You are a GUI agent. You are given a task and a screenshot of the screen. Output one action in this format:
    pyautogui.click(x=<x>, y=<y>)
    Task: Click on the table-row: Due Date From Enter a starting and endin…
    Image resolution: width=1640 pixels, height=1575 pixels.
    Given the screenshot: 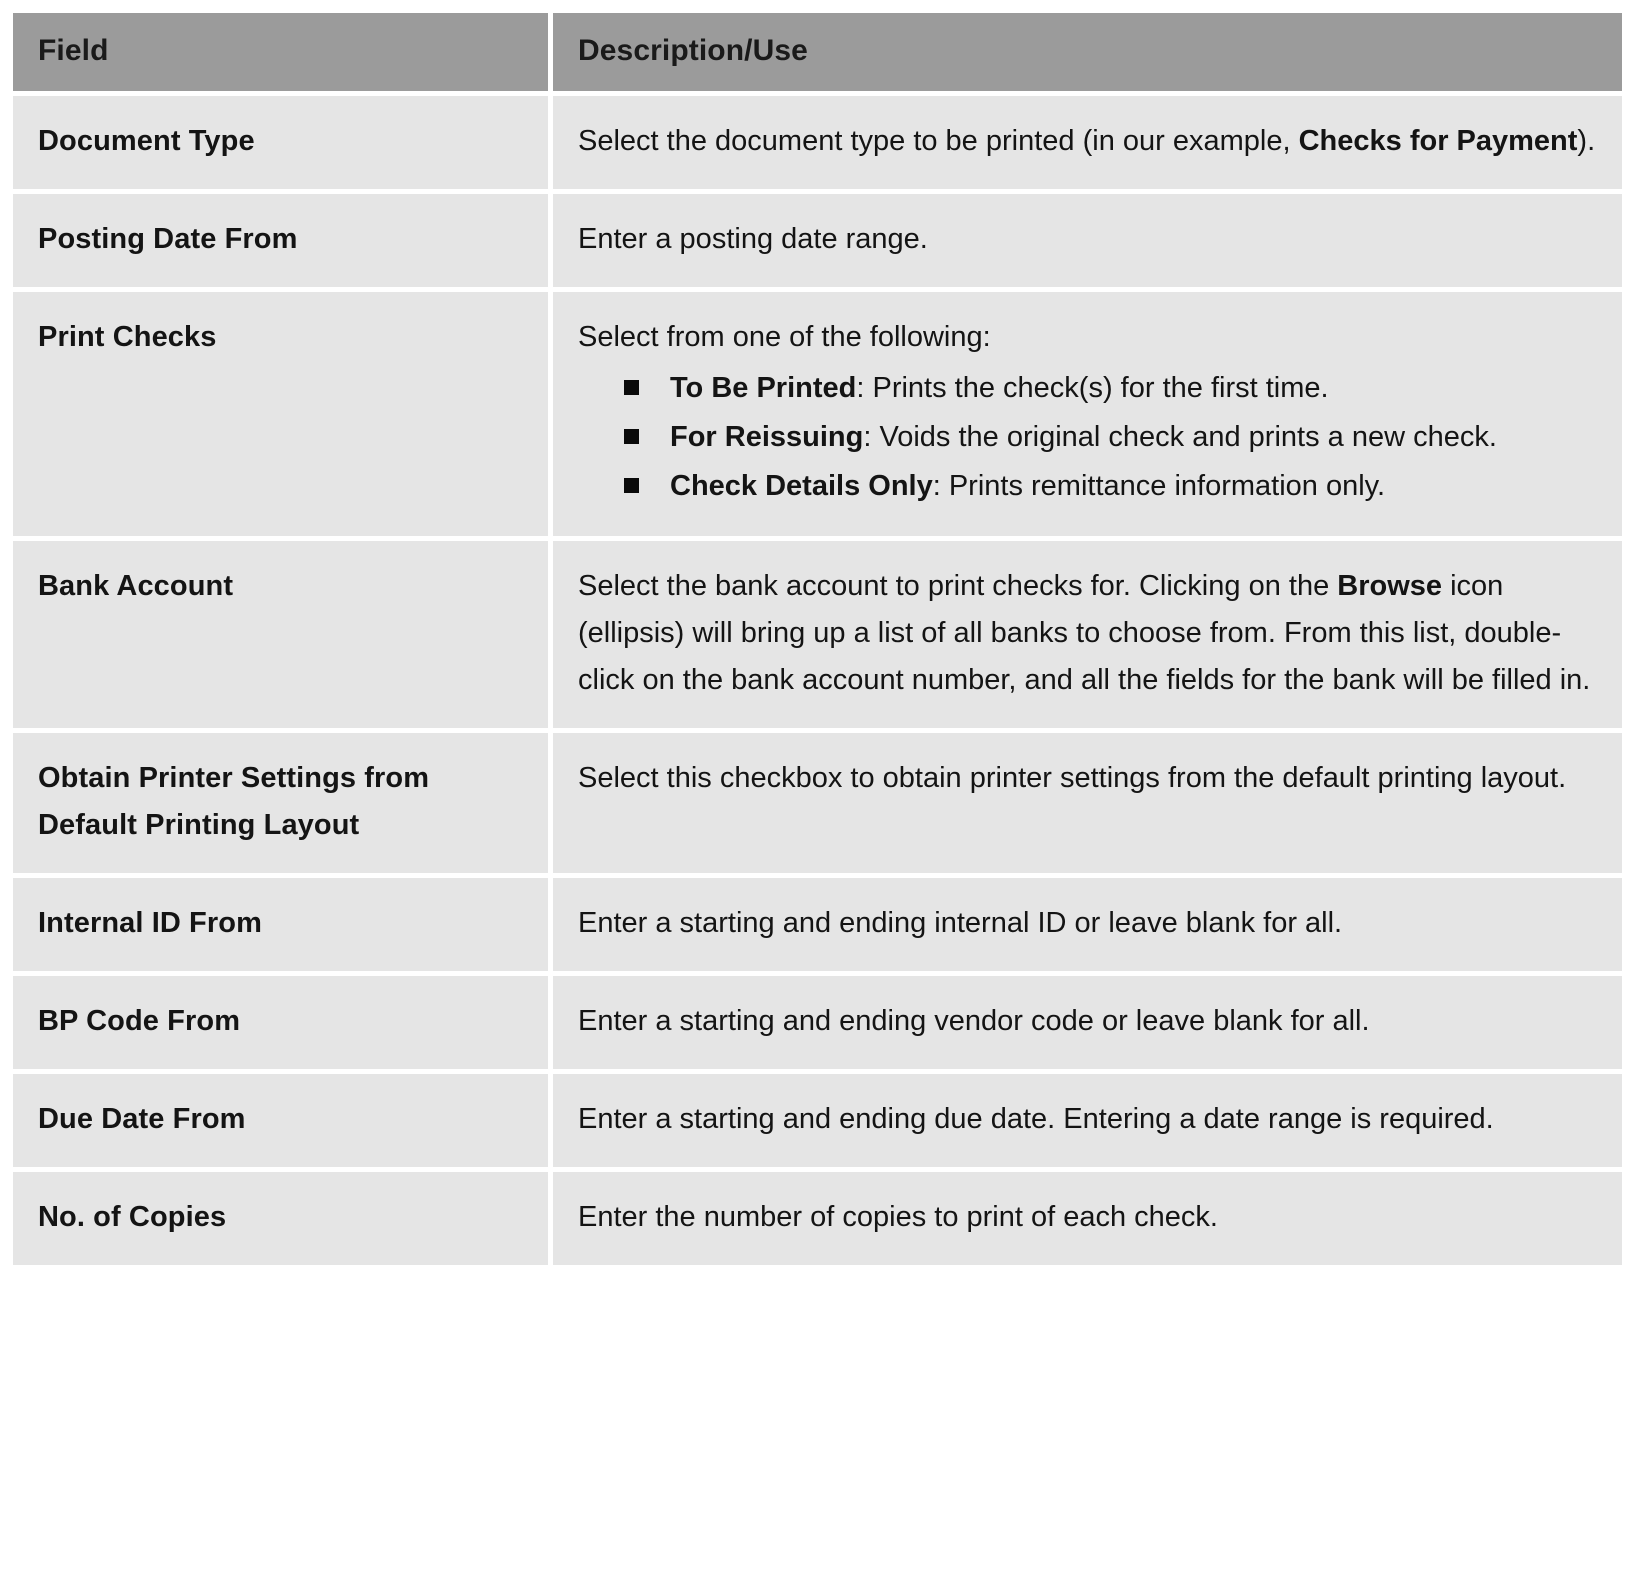 What is the action you would take?
    pyautogui.click(x=817, y=1120)
    